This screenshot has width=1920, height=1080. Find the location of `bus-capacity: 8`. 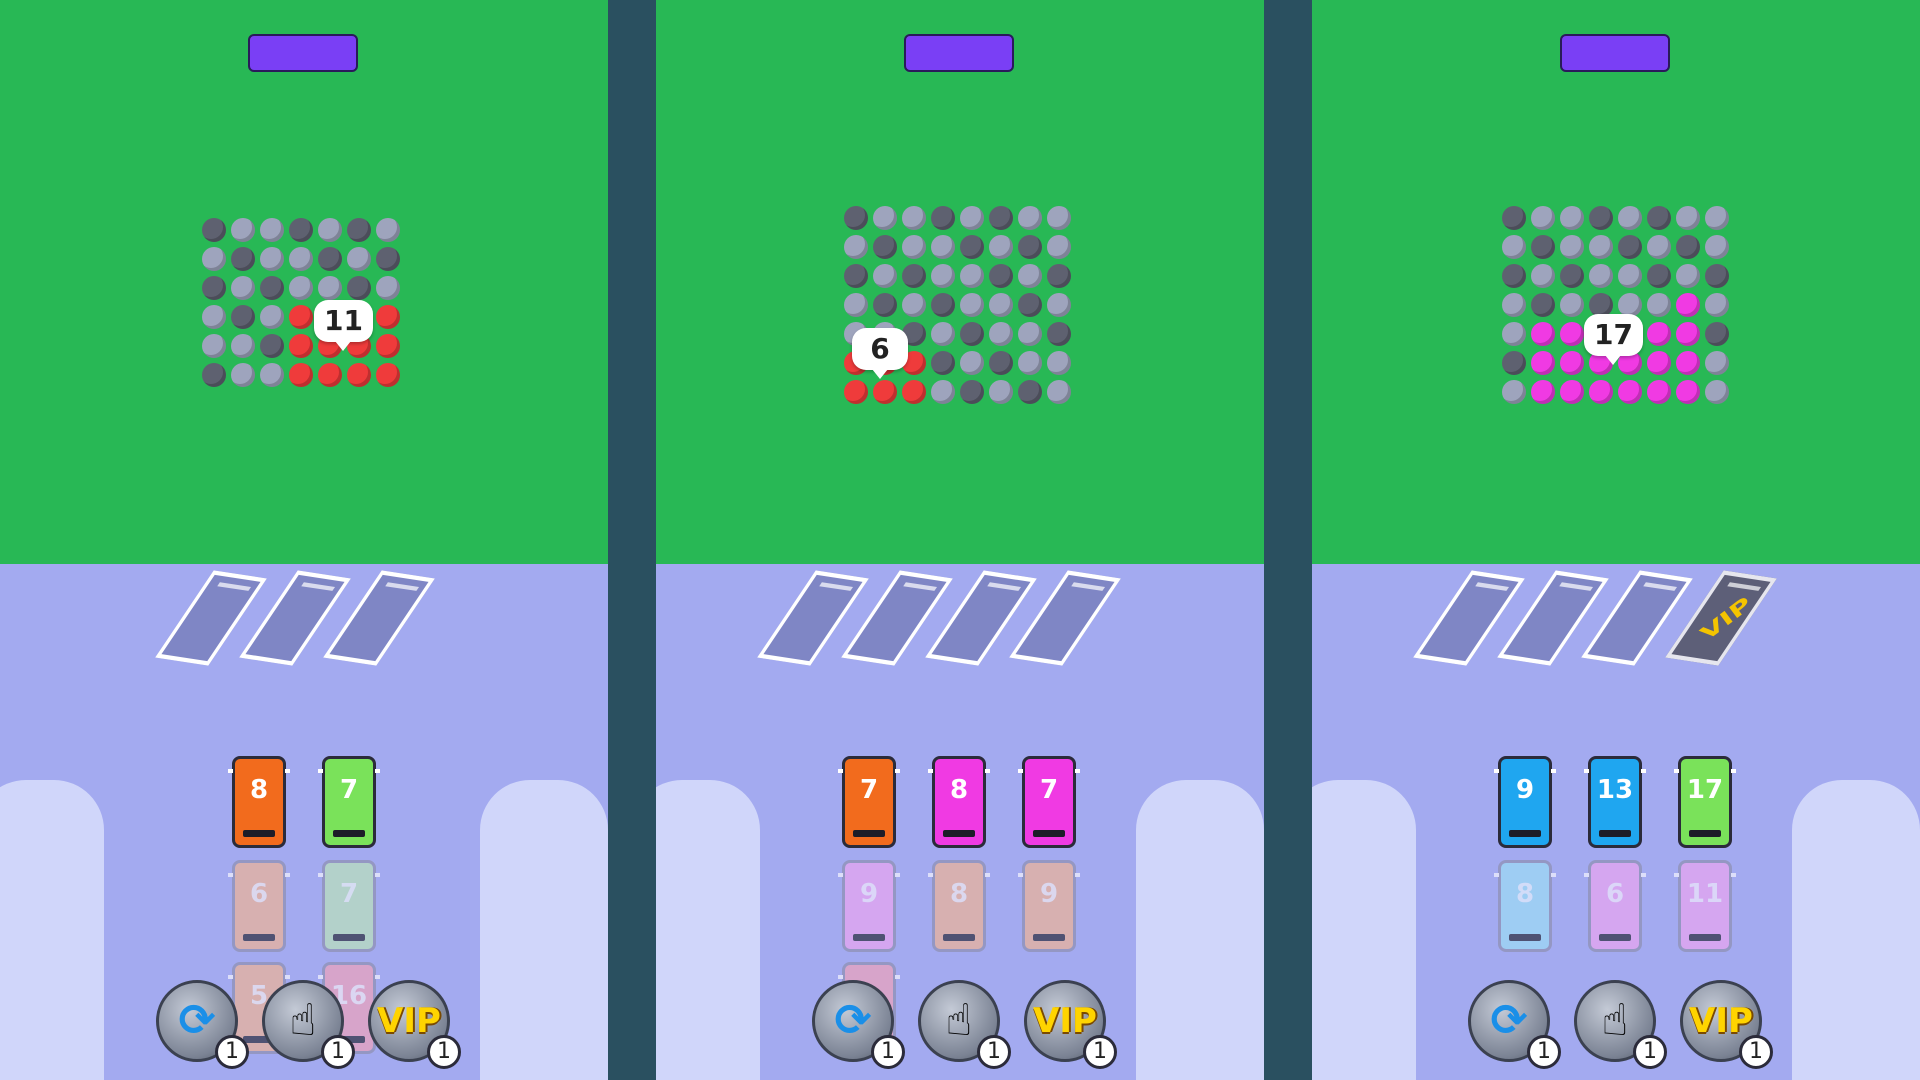

bus-capacity: 8 is located at coordinates (959, 894).